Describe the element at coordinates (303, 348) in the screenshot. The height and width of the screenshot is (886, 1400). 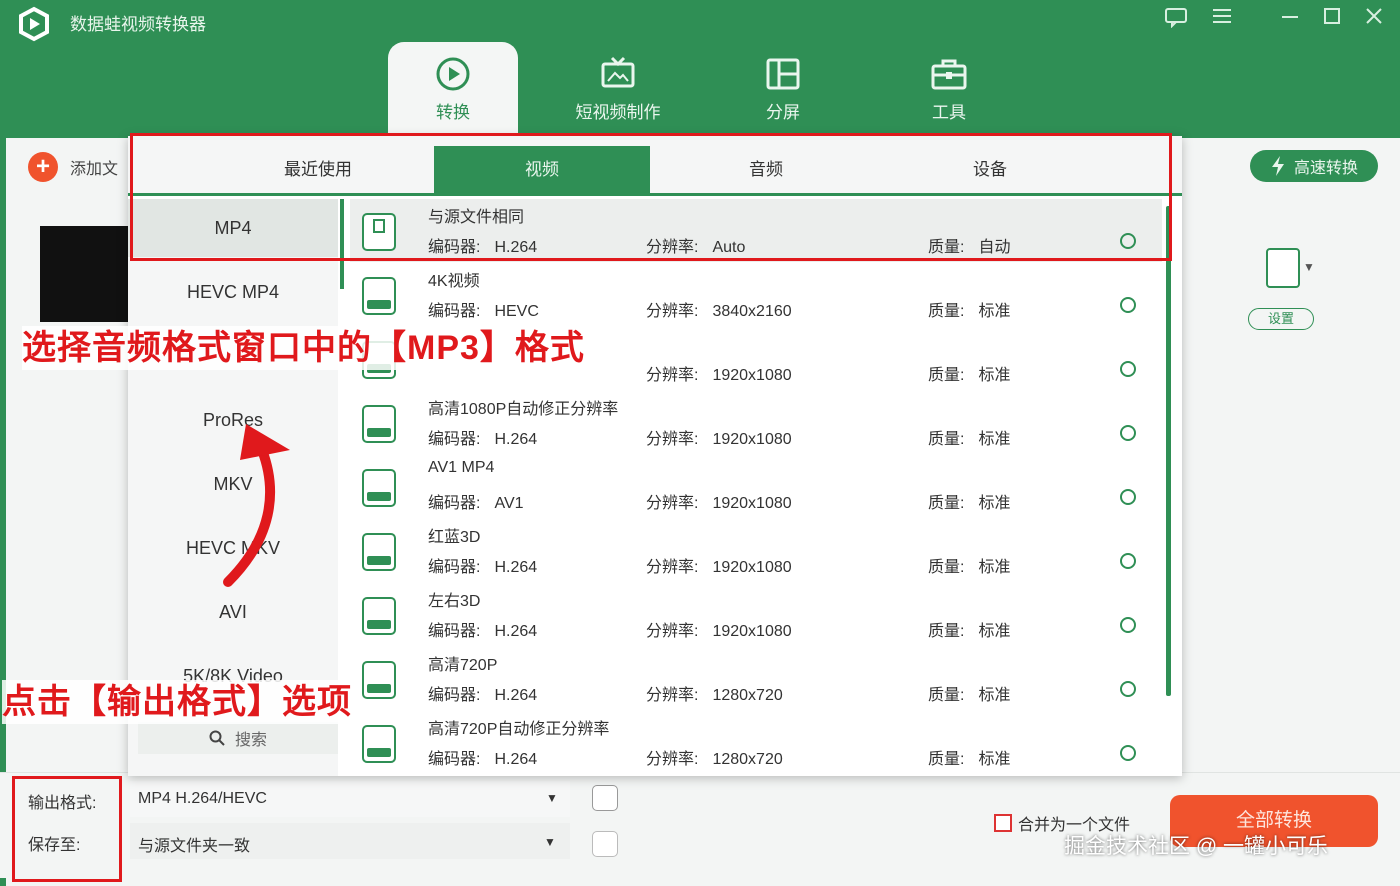
I see `annotation-top: 选择音频格式窗口中的【MP3】格式` at that location.